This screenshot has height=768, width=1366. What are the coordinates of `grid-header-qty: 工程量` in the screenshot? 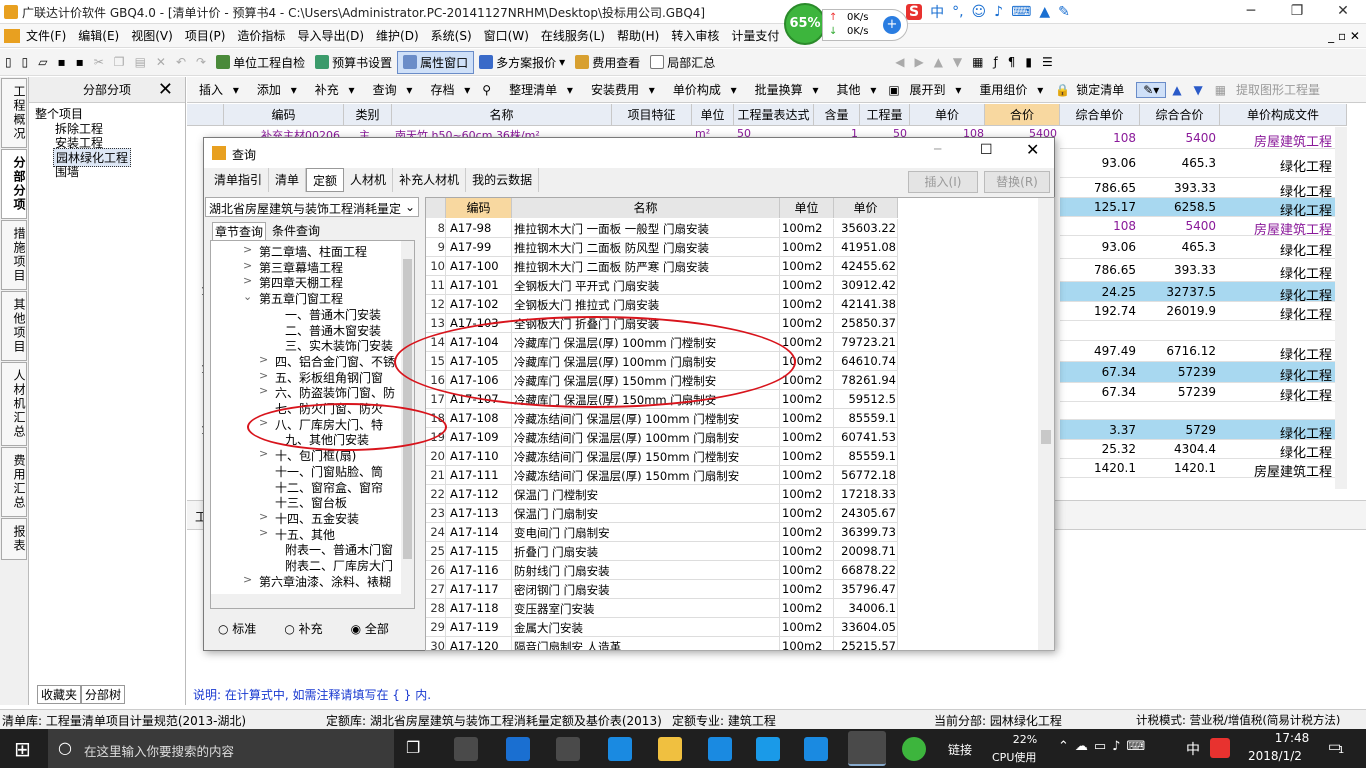 It's located at (885, 115).